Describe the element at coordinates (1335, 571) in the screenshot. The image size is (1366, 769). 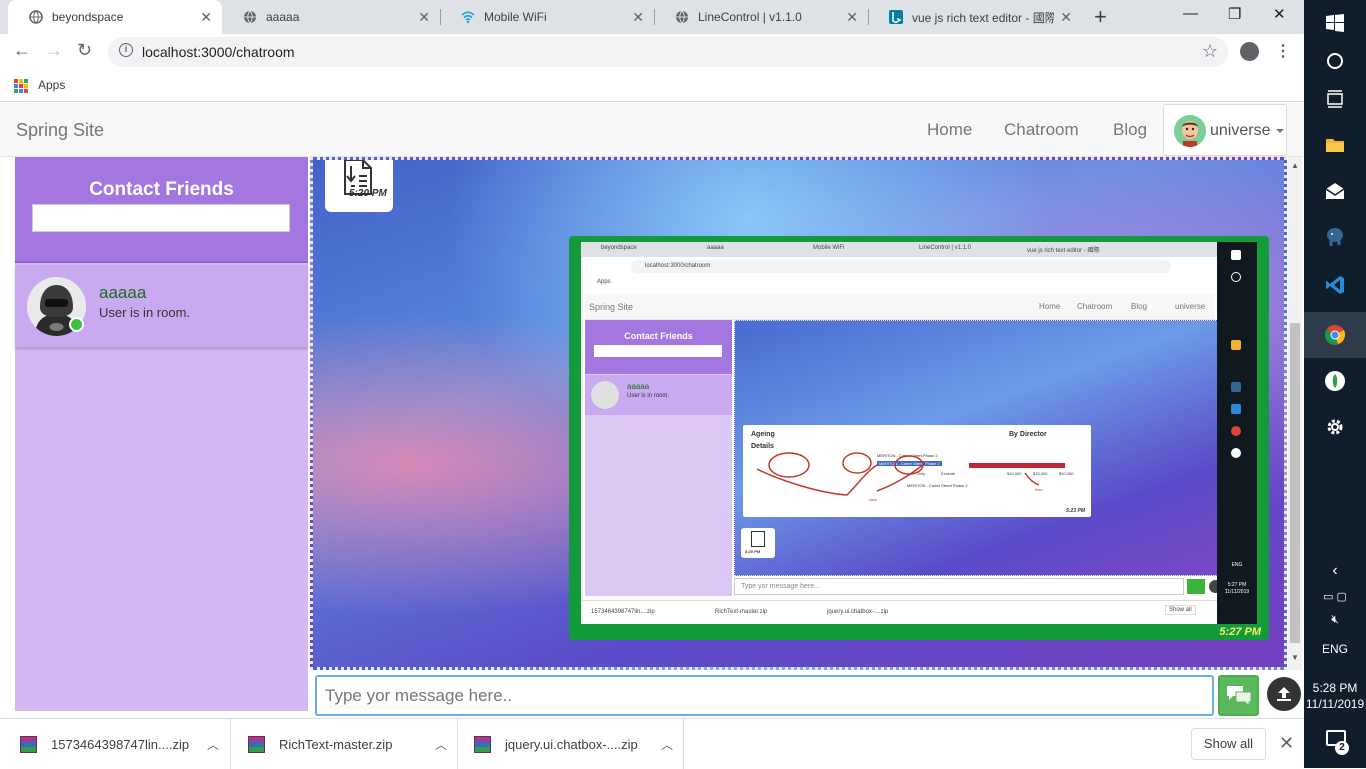
I see `chevron-left-icon: ‹` at that location.